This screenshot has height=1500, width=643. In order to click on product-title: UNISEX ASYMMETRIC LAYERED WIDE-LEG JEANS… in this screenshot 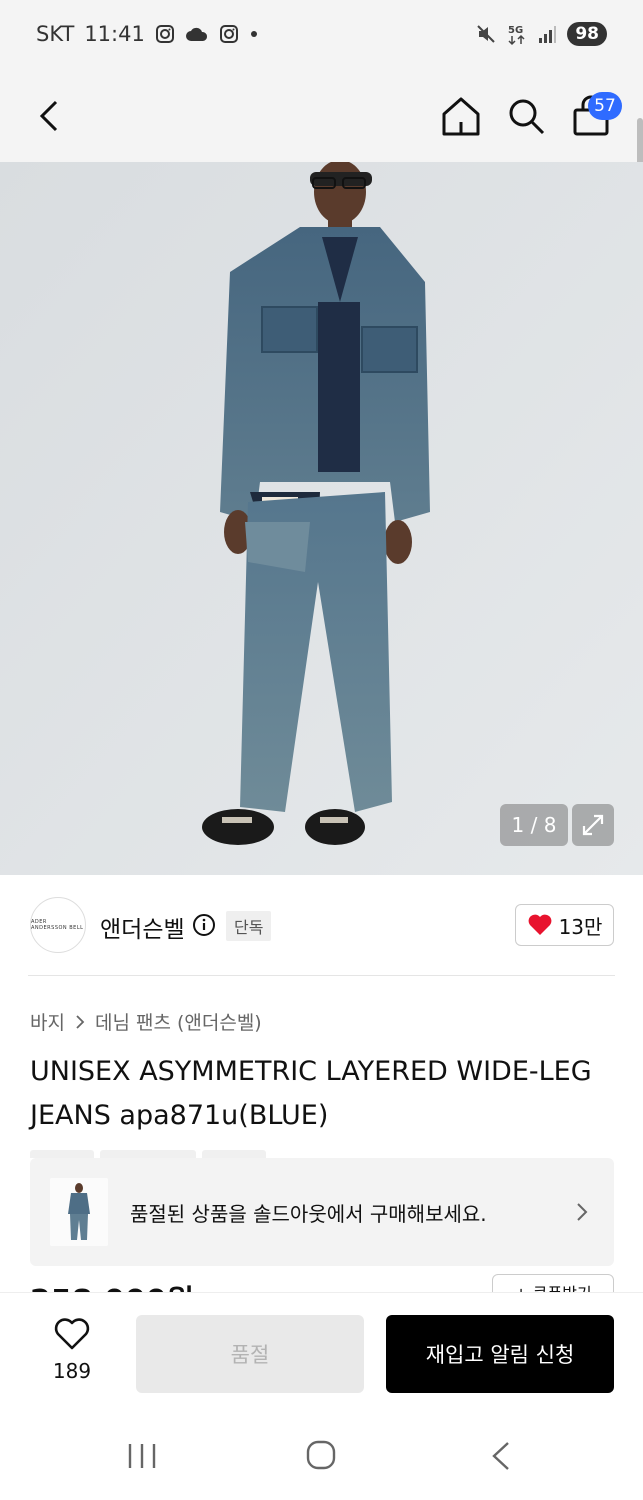, I will do `click(311, 1093)`.